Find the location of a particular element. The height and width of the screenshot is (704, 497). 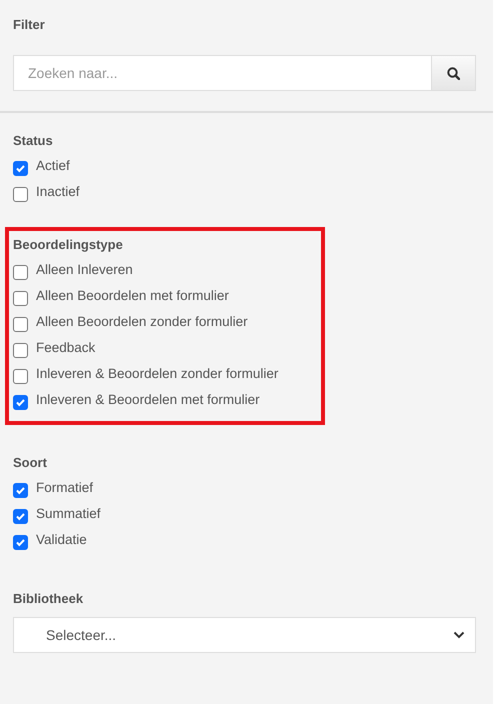

section-title: Status is located at coordinates (33, 141).